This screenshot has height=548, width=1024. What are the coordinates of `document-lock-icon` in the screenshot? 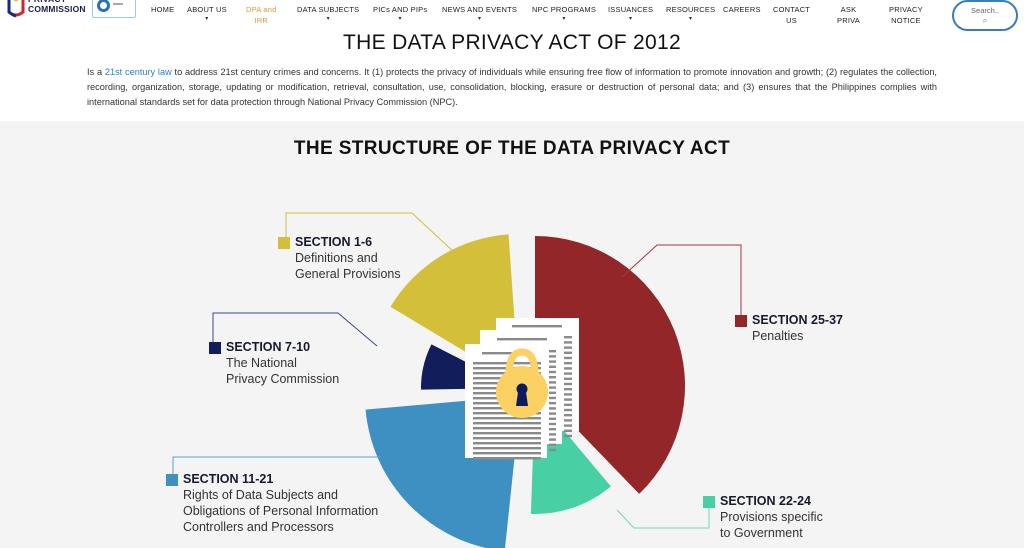 It's located at (522, 389).